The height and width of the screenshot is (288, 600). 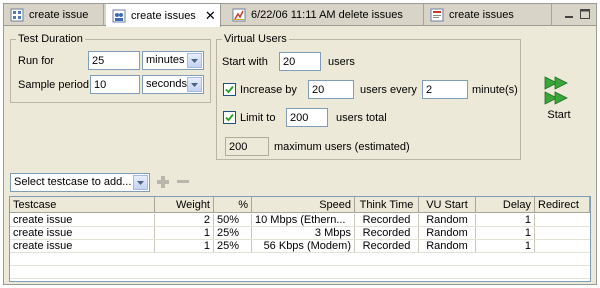 What do you see at coordinates (268, 90) in the screenshot?
I see `increase-by-label: Increase by` at bounding box center [268, 90].